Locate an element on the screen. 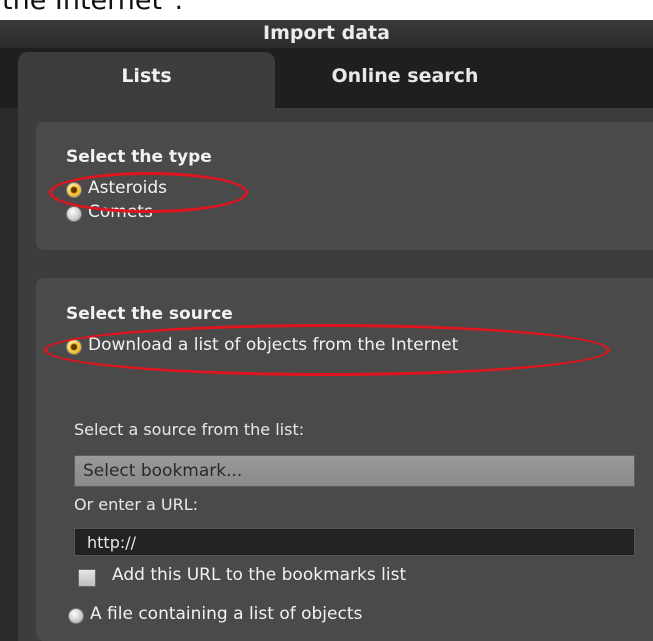  document-header-fragment: the Internet". is located at coordinates (326, 10).